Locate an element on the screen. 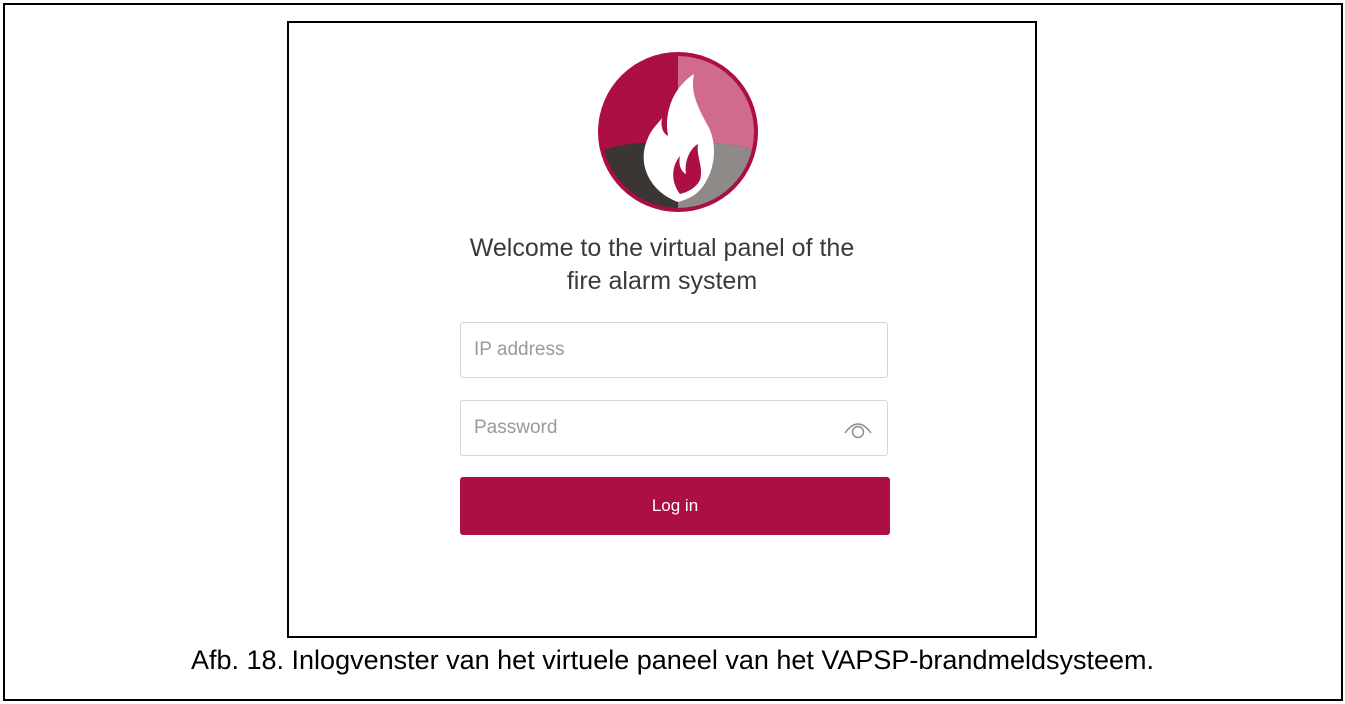 The width and height of the screenshot is (1345, 704). eye-icon is located at coordinates (858, 429).